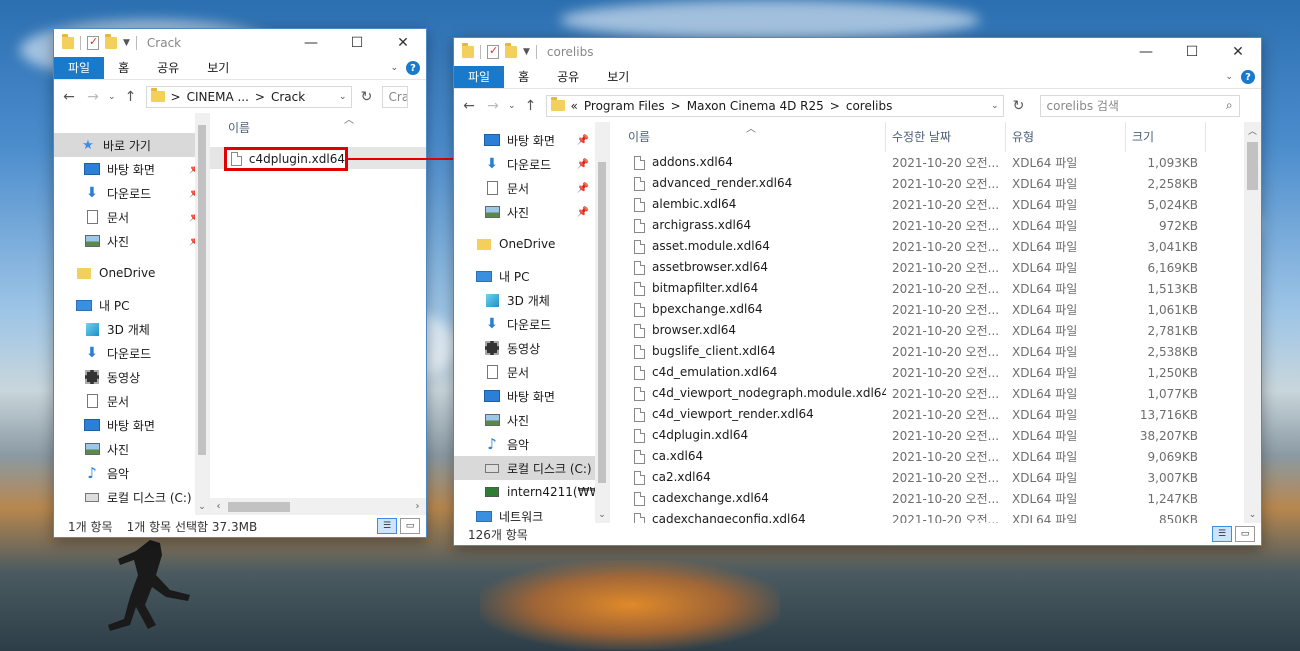 This screenshot has width=1300, height=651. What do you see at coordinates (318, 128) in the screenshot?
I see `column-name: 이름` at bounding box center [318, 128].